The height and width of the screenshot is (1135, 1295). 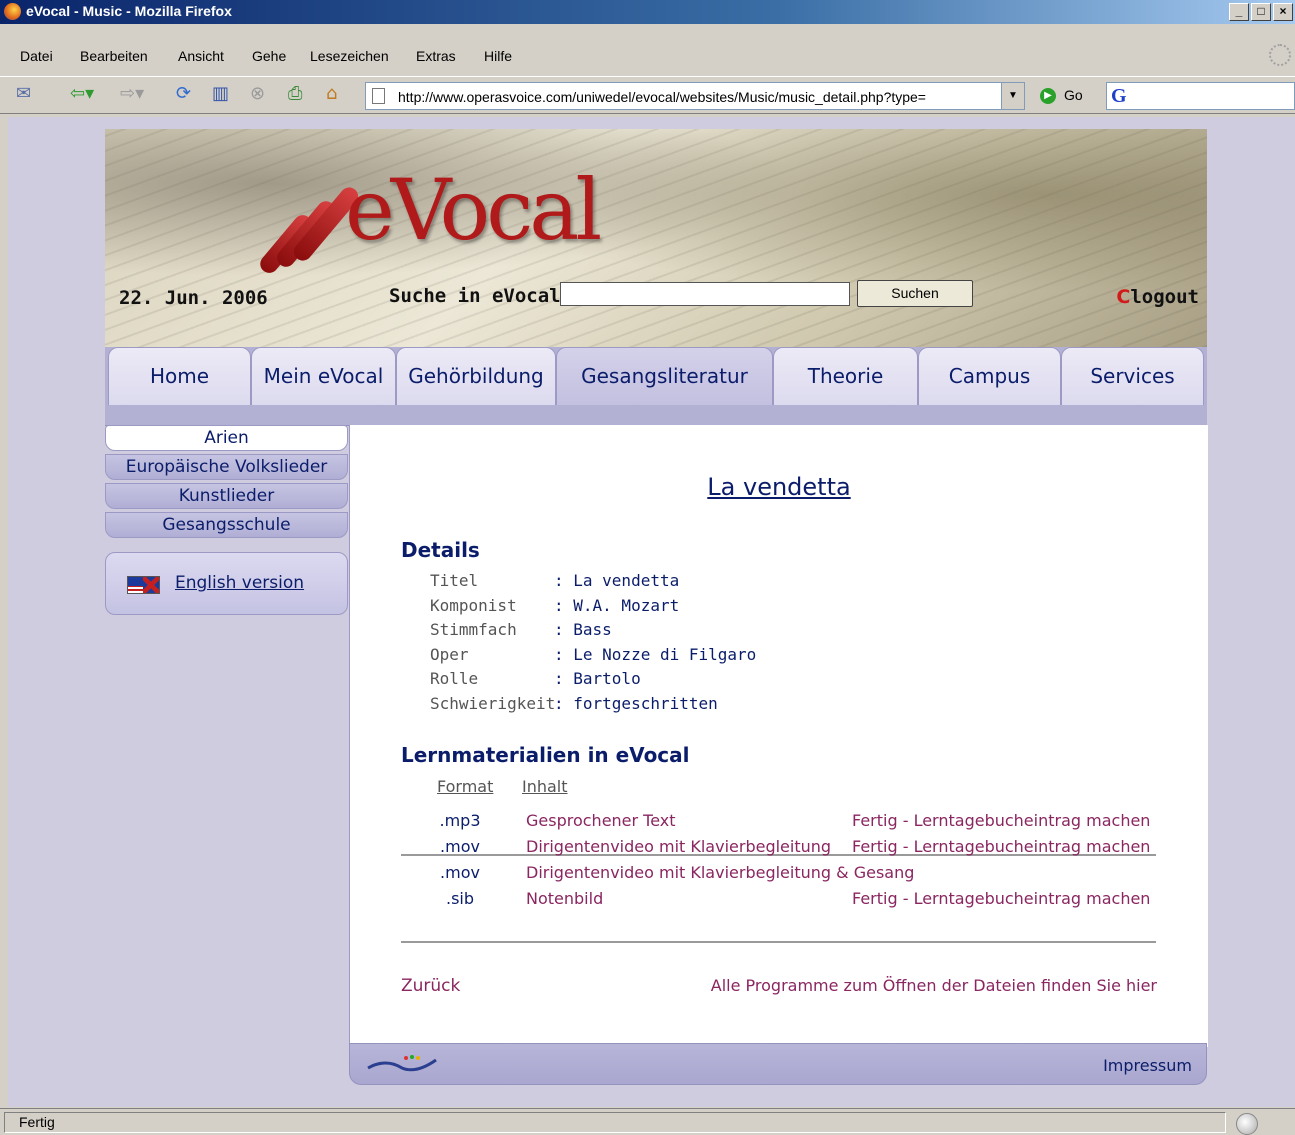 I want to click on footer: Impressum, so click(x=778, y=1064).